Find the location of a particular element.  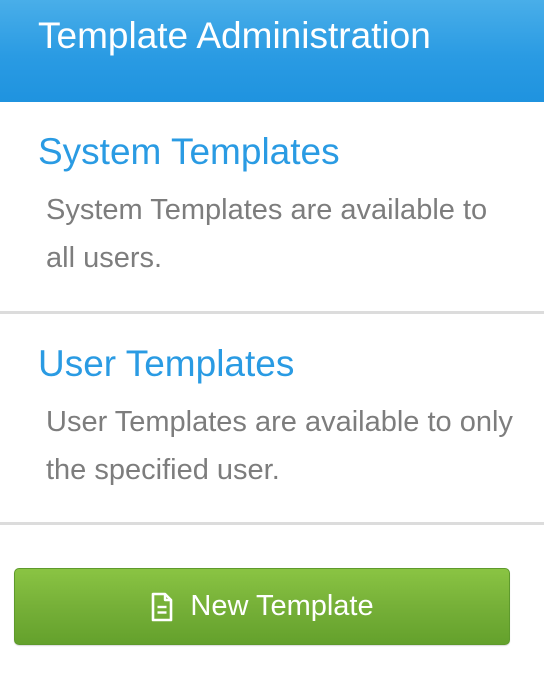

new-template-label: New Template is located at coordinates (282, 606).